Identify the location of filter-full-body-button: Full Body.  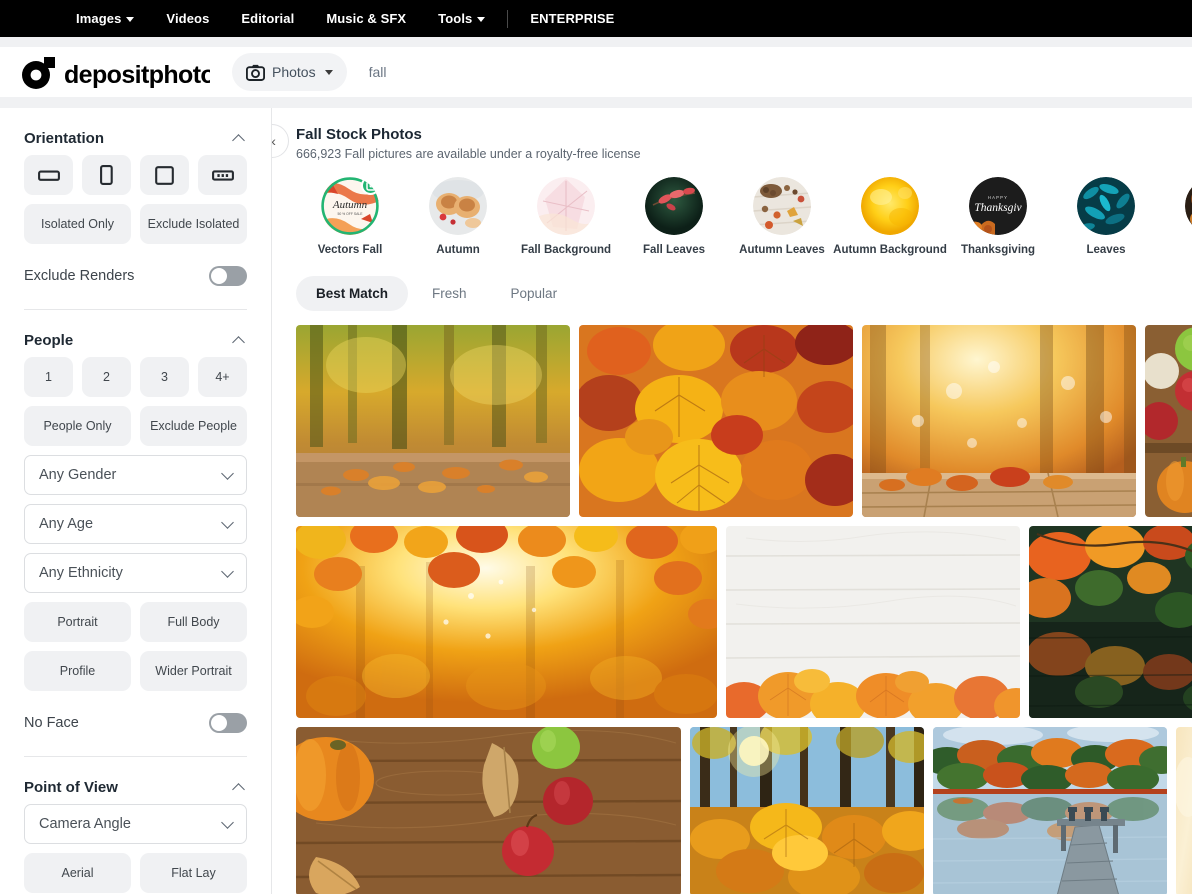
(193, 622).